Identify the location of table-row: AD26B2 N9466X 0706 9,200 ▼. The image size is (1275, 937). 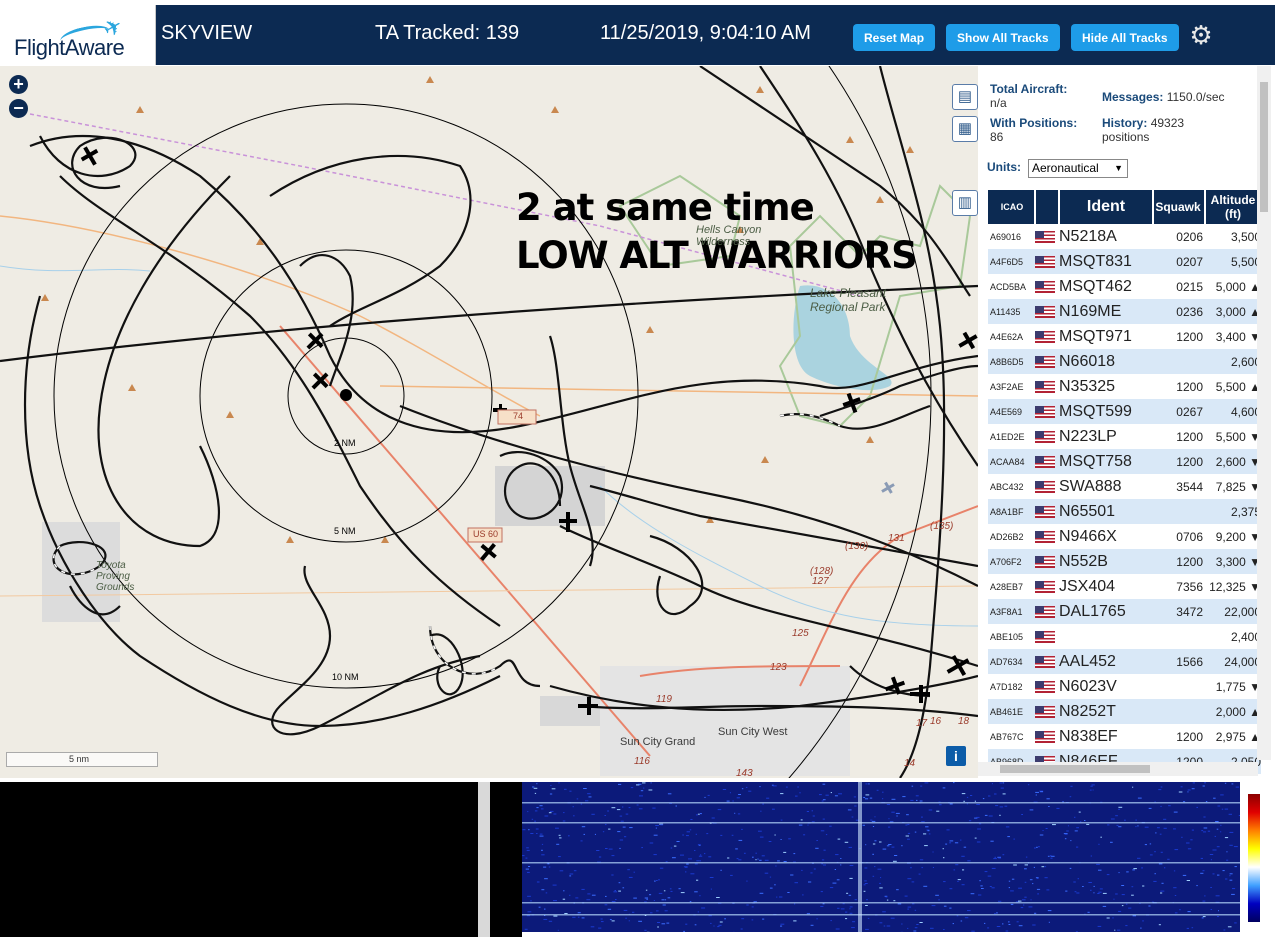
(1124, 536).